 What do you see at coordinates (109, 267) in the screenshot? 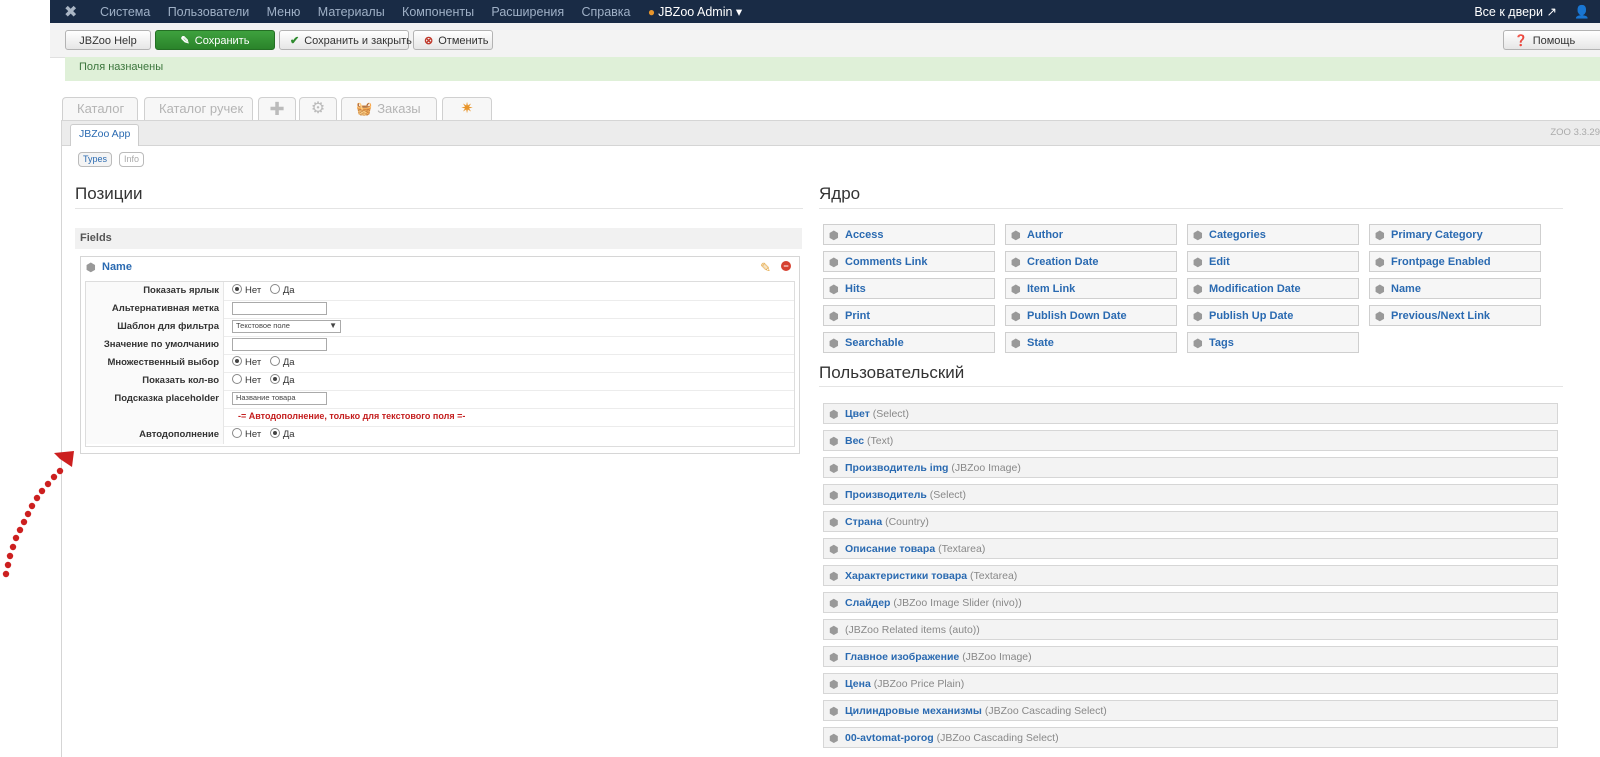
I see `field-title: ⬢ Name` at bounding box center [109, 267].